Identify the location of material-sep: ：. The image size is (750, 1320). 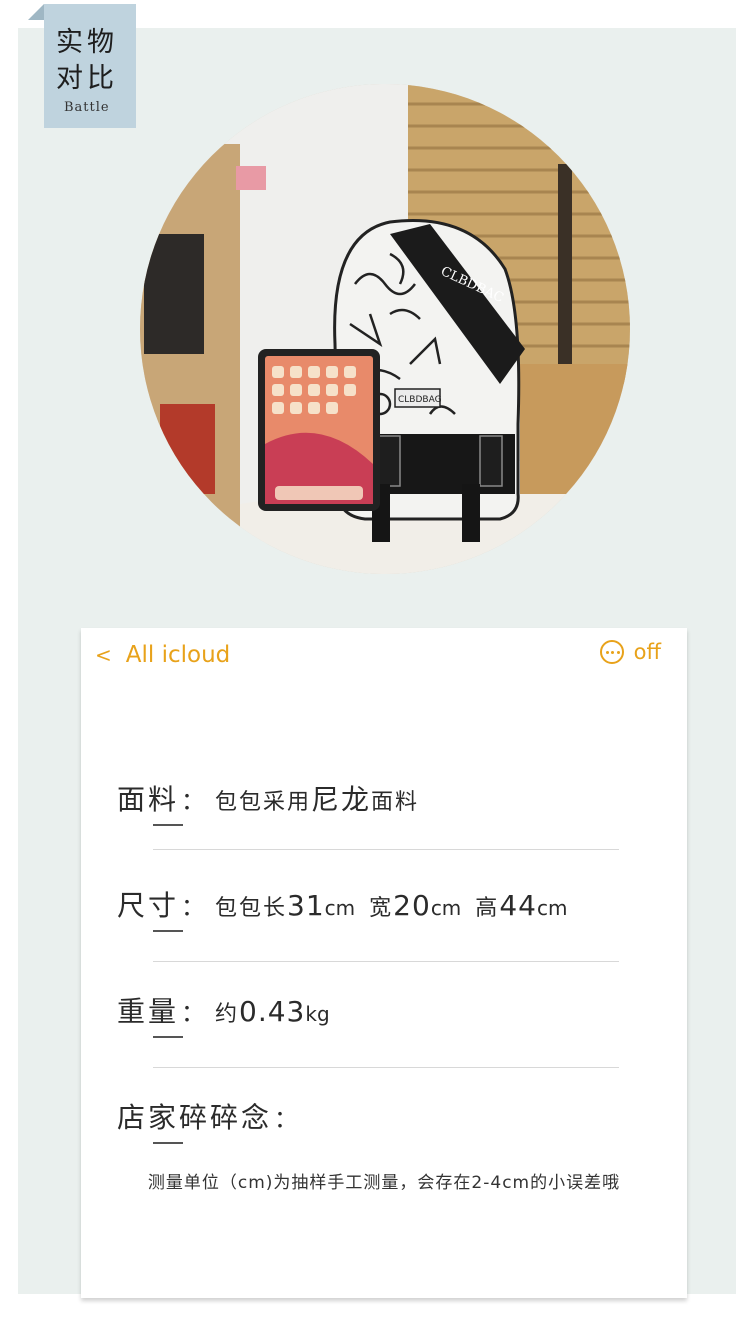
(193, 801).